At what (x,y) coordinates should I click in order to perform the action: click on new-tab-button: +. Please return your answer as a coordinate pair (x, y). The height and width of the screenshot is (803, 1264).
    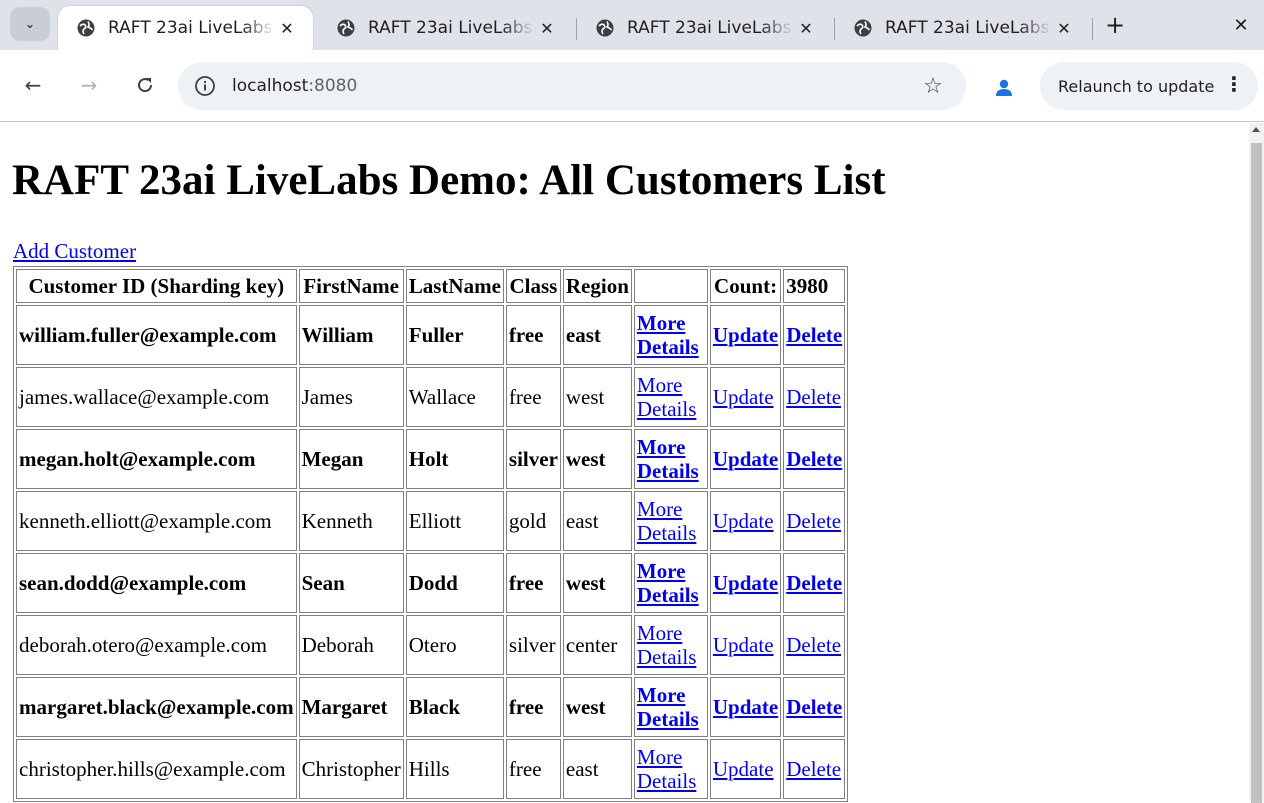
    Looking at the image, I should click on (1115, 25).